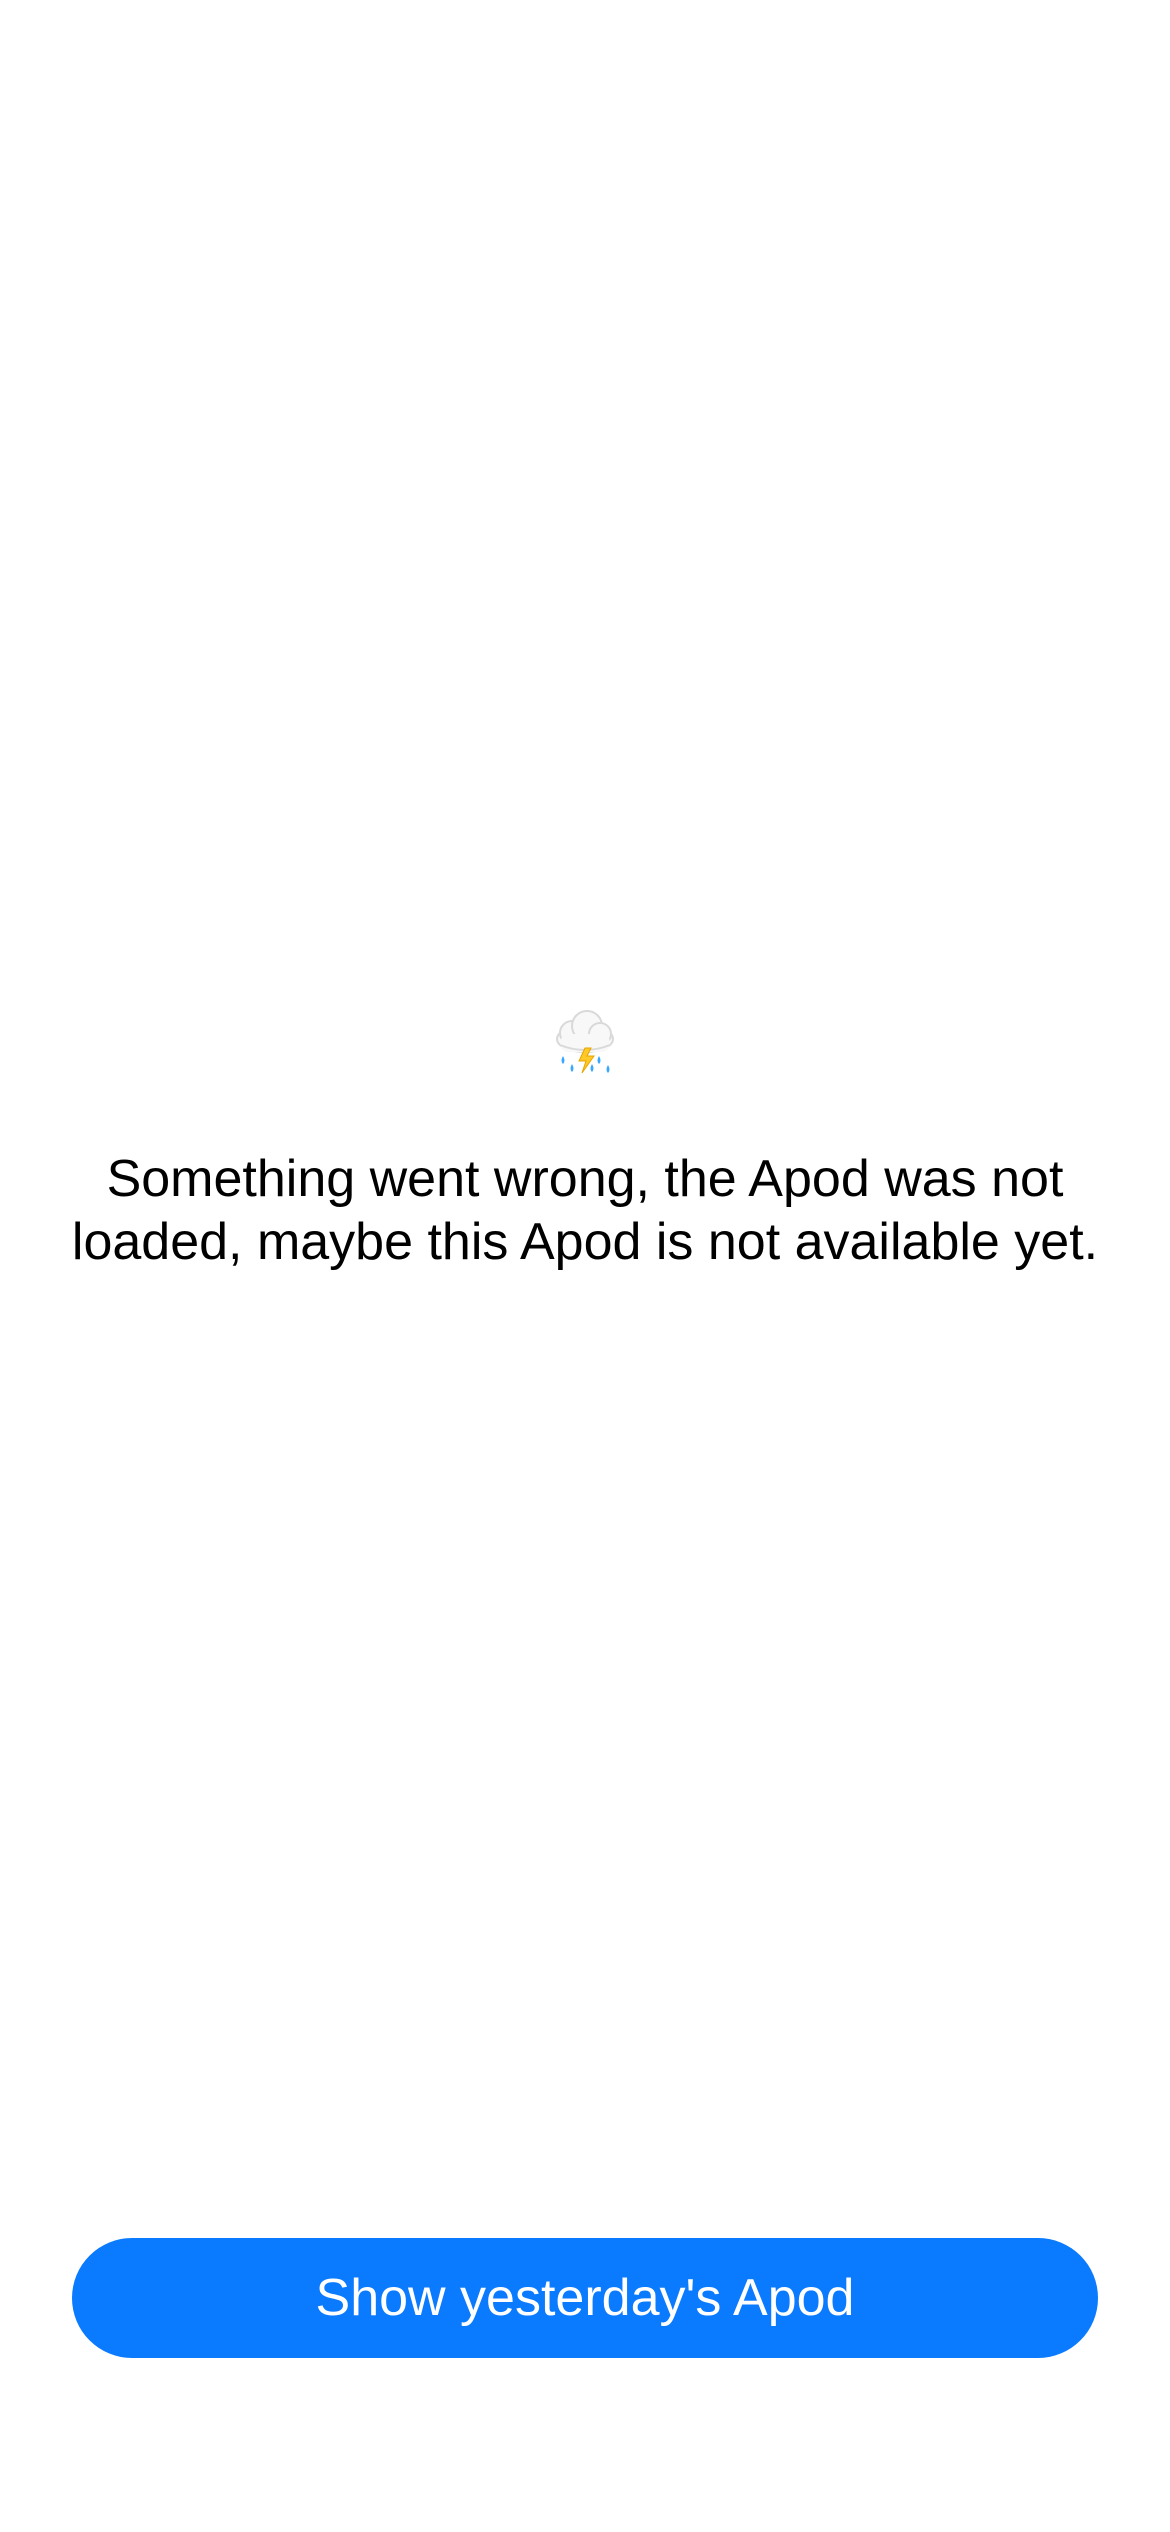 The height and width of the screenshot is (2532, 1170). What do you see at coordinates (585, 1042) in the screenshot?
I see `cloud-with-lightning-and-rain-icon` at bounding box center [585, 1042].